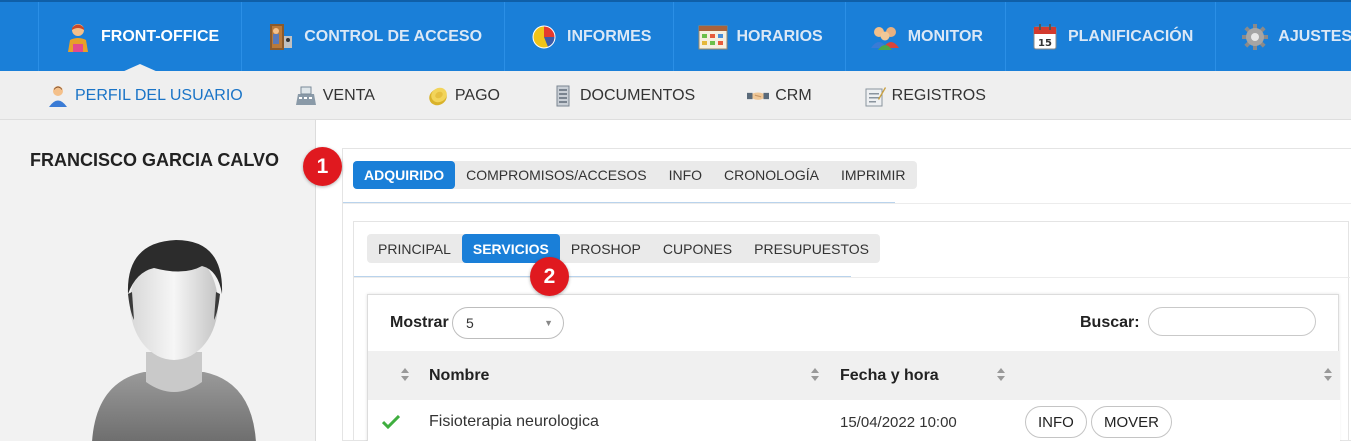 The width and height of the screenshot is (1351, 441). I want to click on avatar, so click(174, 336).